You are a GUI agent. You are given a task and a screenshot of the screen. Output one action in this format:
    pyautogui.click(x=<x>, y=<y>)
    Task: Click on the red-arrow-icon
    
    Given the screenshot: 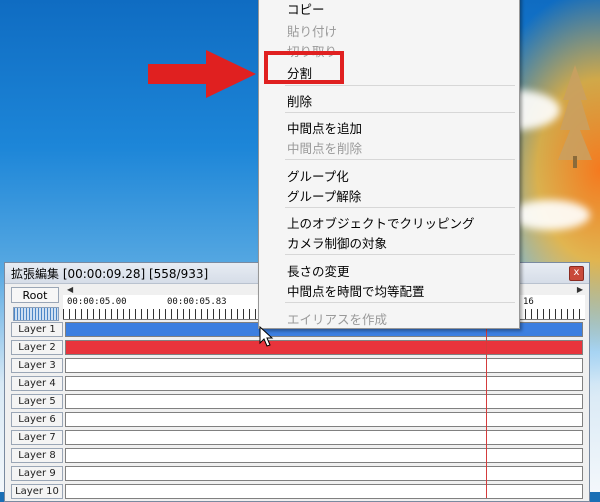 What is the action you would take?
    pyautogui.click(x=202, y=74)
    